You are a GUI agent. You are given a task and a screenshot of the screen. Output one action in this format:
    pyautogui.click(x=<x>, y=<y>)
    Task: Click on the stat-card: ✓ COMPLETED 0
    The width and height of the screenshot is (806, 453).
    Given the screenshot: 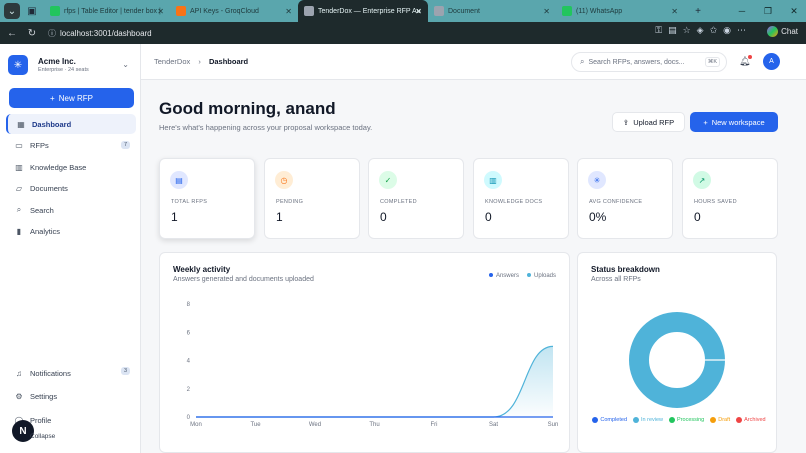 What is the action you would take?
    pyautogui.click(x=416, y=198)
    